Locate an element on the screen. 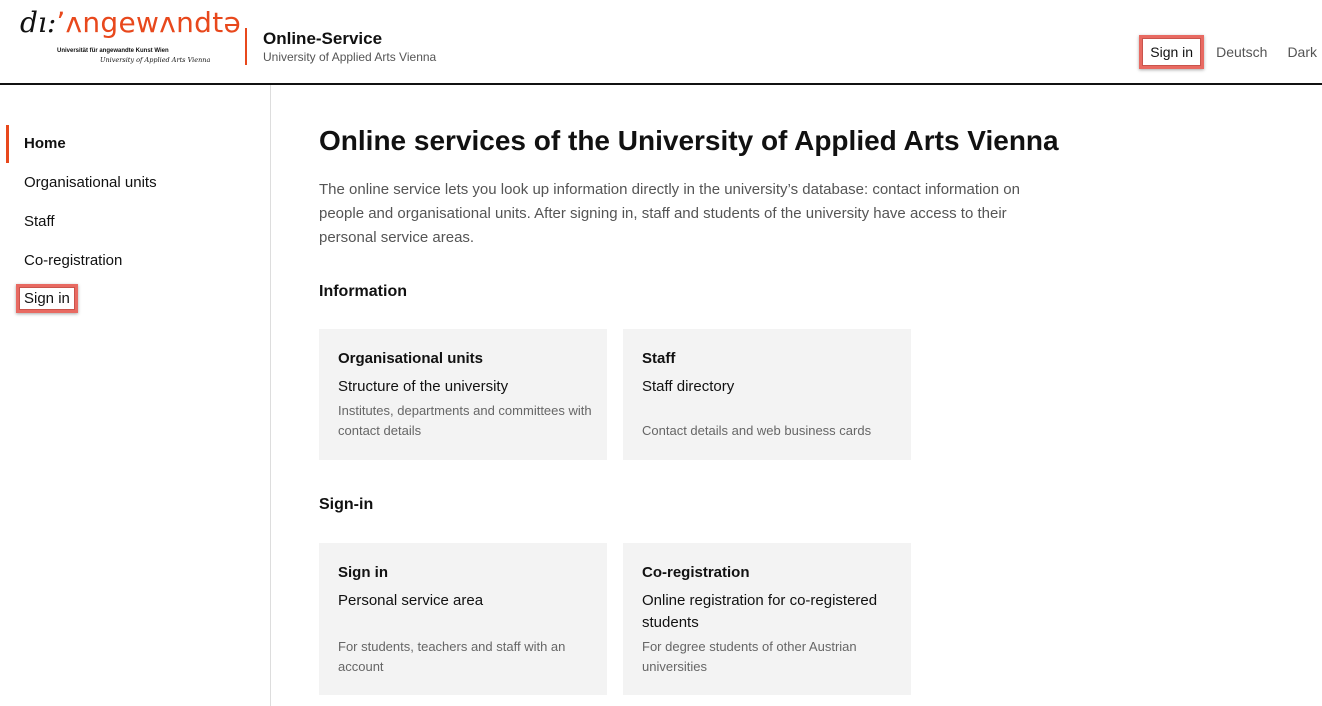 This screenshot has height=706, width=1322. top-nav: Sign in Deutsch Dark is located at coordinates (1230, 52).